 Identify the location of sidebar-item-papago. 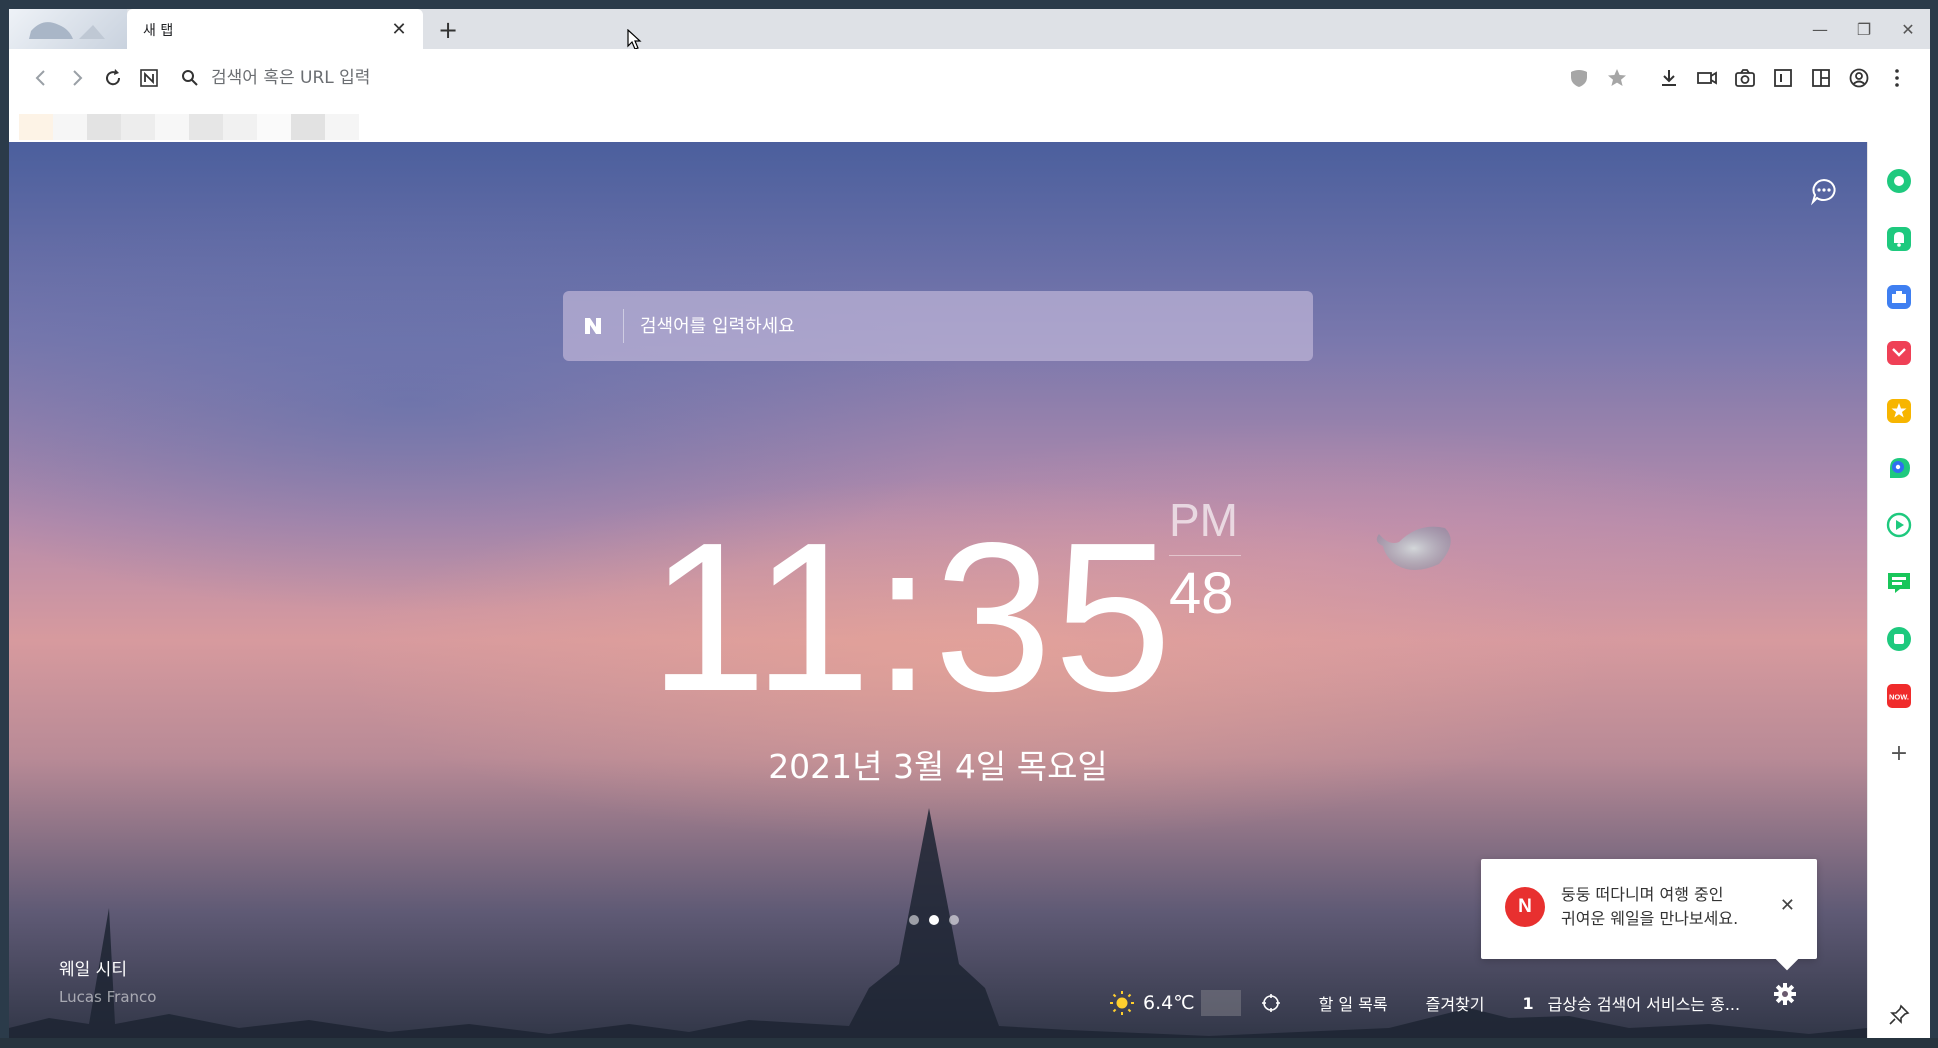
(1899, 468).